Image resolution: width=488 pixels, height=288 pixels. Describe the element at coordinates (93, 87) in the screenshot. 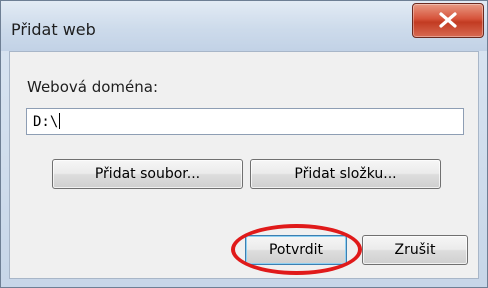

I see `domain-label: Webová doména:` at that location.